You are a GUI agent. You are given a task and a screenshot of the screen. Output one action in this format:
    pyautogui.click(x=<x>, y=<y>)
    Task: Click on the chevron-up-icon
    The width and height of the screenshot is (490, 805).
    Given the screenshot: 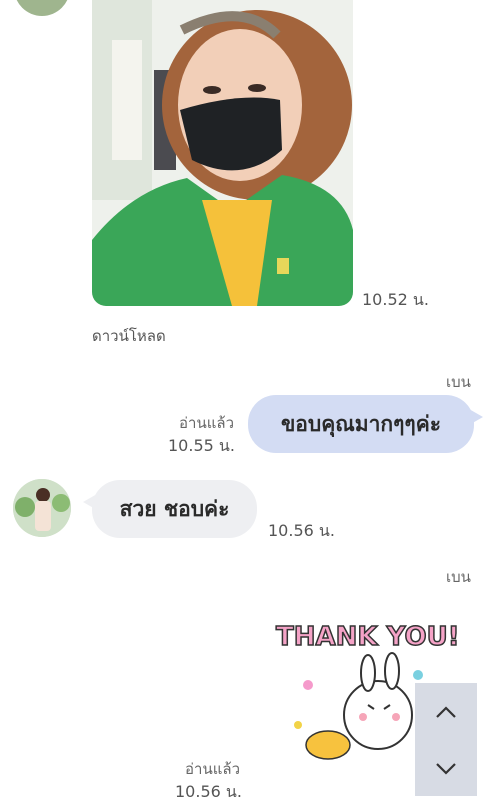 What is the action you would take?
    pyautogui.click(x=446, y=712)
    